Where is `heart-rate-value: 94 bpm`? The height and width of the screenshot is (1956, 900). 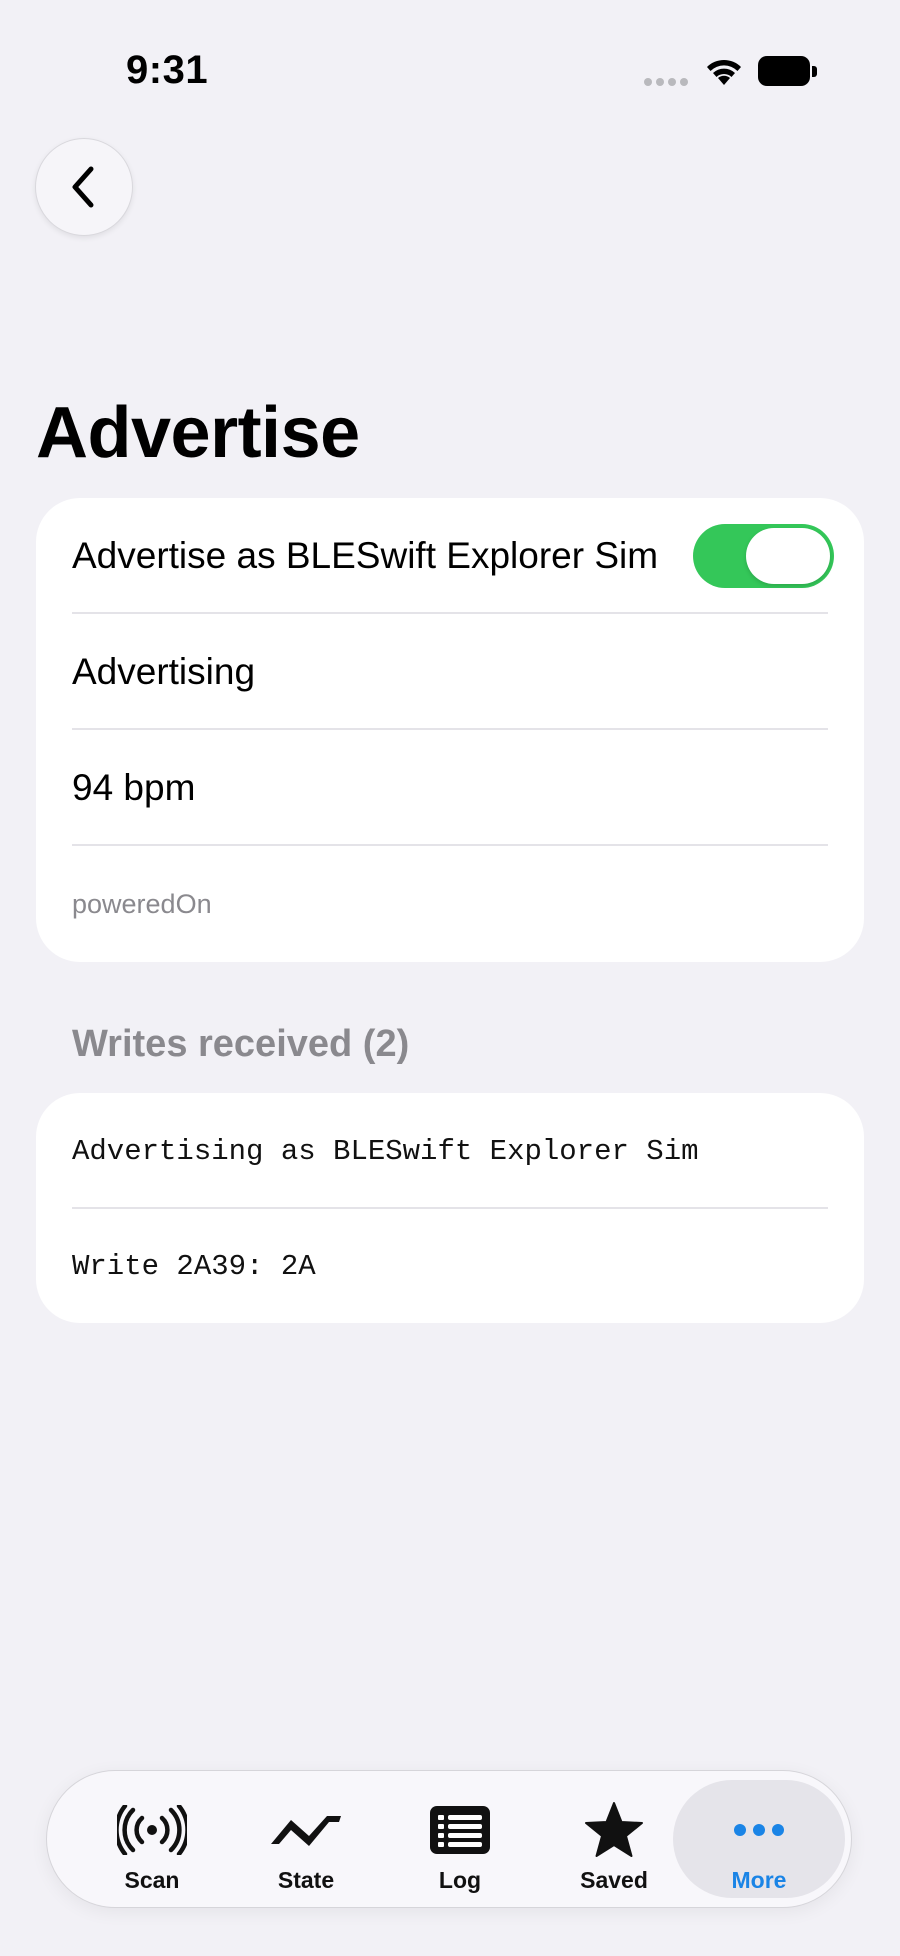
heart-rate-value: 94 bpm is located at coordinates (134, 787).